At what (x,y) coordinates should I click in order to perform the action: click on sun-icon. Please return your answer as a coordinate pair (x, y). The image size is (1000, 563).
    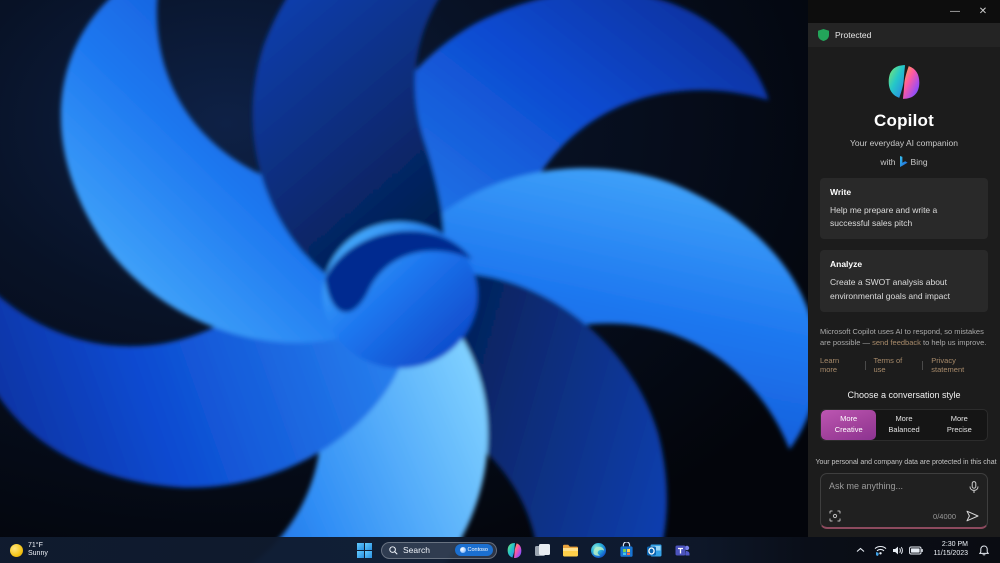
    Looking at the image, I should click on (16, 550).